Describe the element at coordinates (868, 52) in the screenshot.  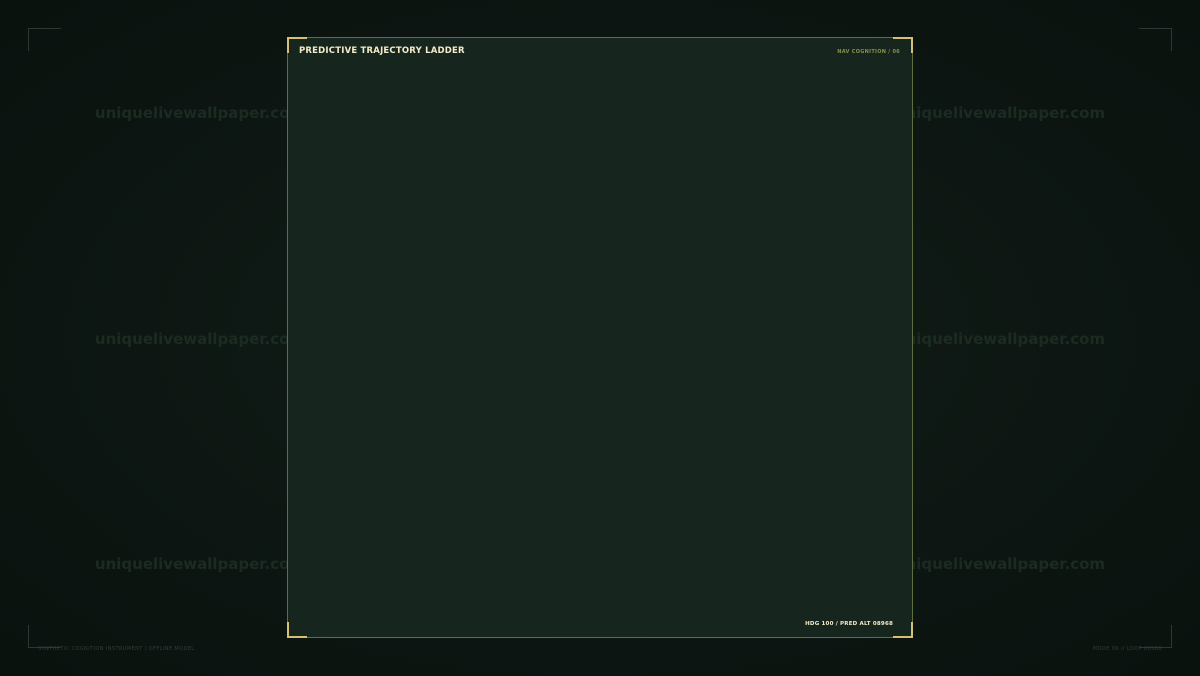
I see `panel-meta: NAV COGNITION / 06` at that location.